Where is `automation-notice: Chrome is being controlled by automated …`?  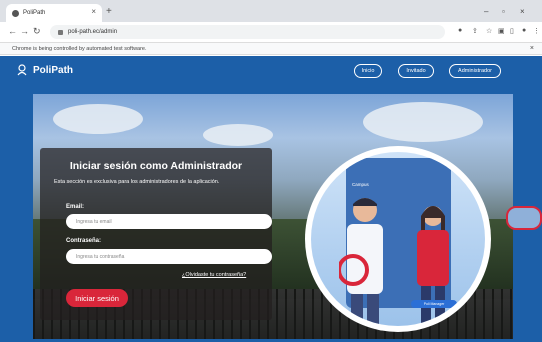
automation-notice: Chrome is being controlled by automated … is located at coordinates (79, 49).